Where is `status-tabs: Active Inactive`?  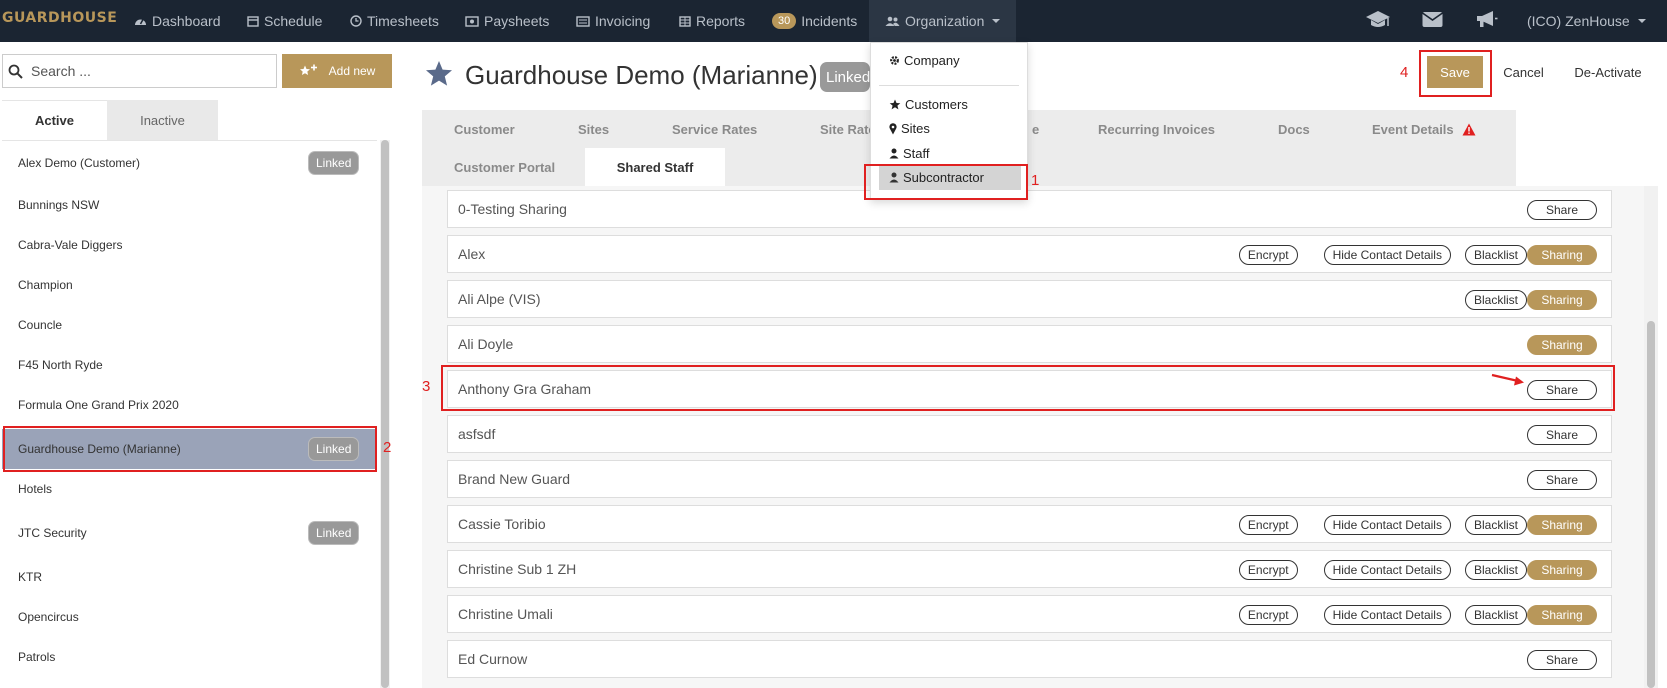
status-tabs: Active Inactive is located at coordinates (110, 120).